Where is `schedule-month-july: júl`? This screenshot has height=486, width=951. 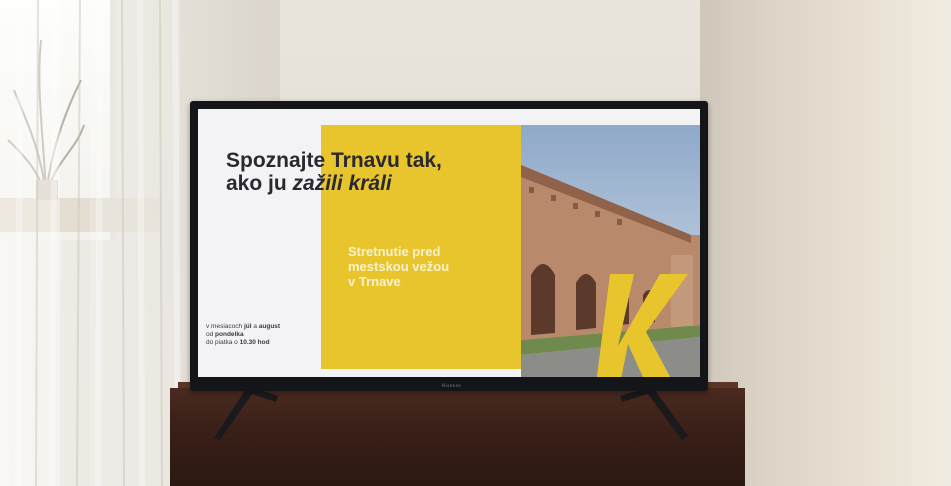 schedule-month-july: júl is located at coordinates (247, 326).